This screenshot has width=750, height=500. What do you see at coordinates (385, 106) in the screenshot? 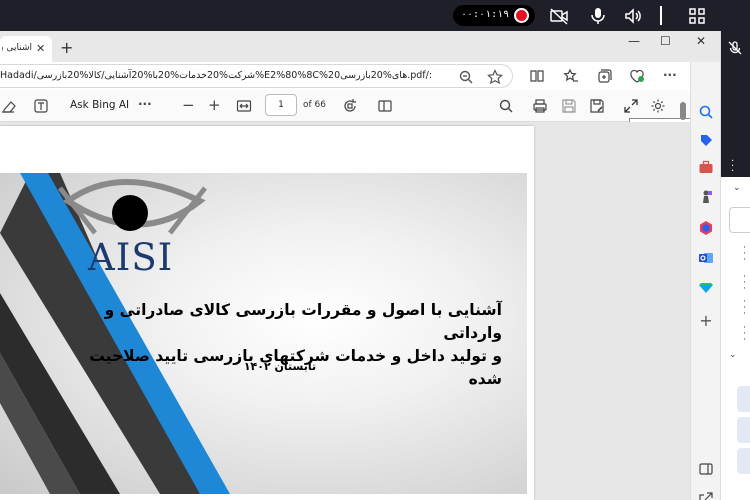
I see `page-view-icon` at bounding box center [385, 106].